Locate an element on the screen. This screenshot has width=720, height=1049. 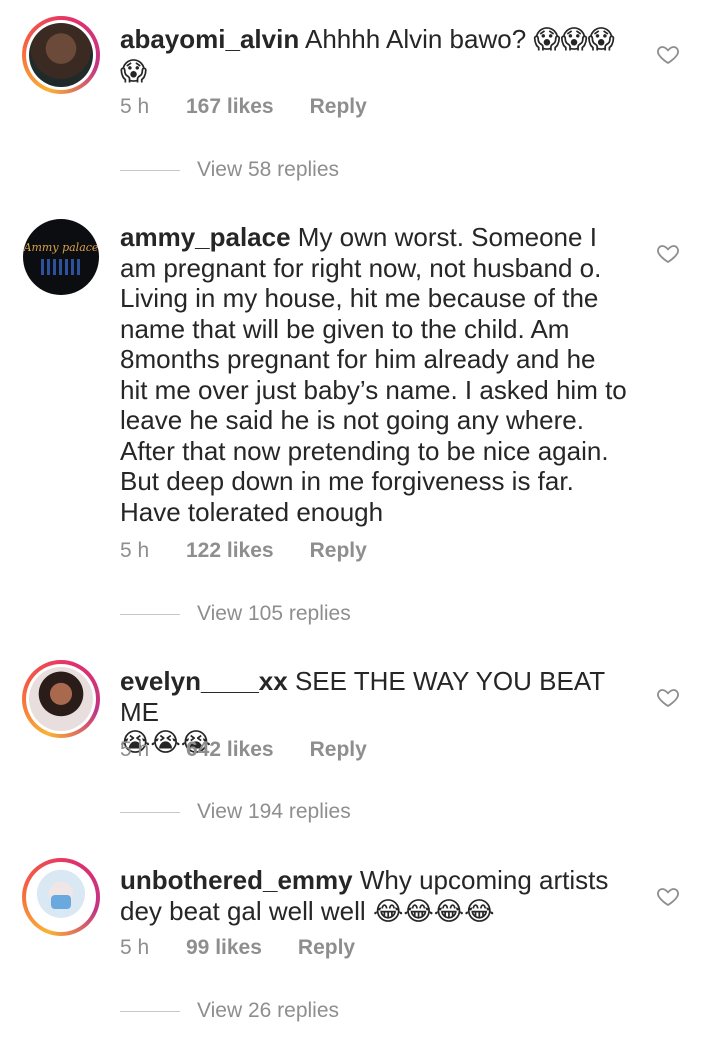
likes-count: 99 likes is located at coordinates (224, 948).